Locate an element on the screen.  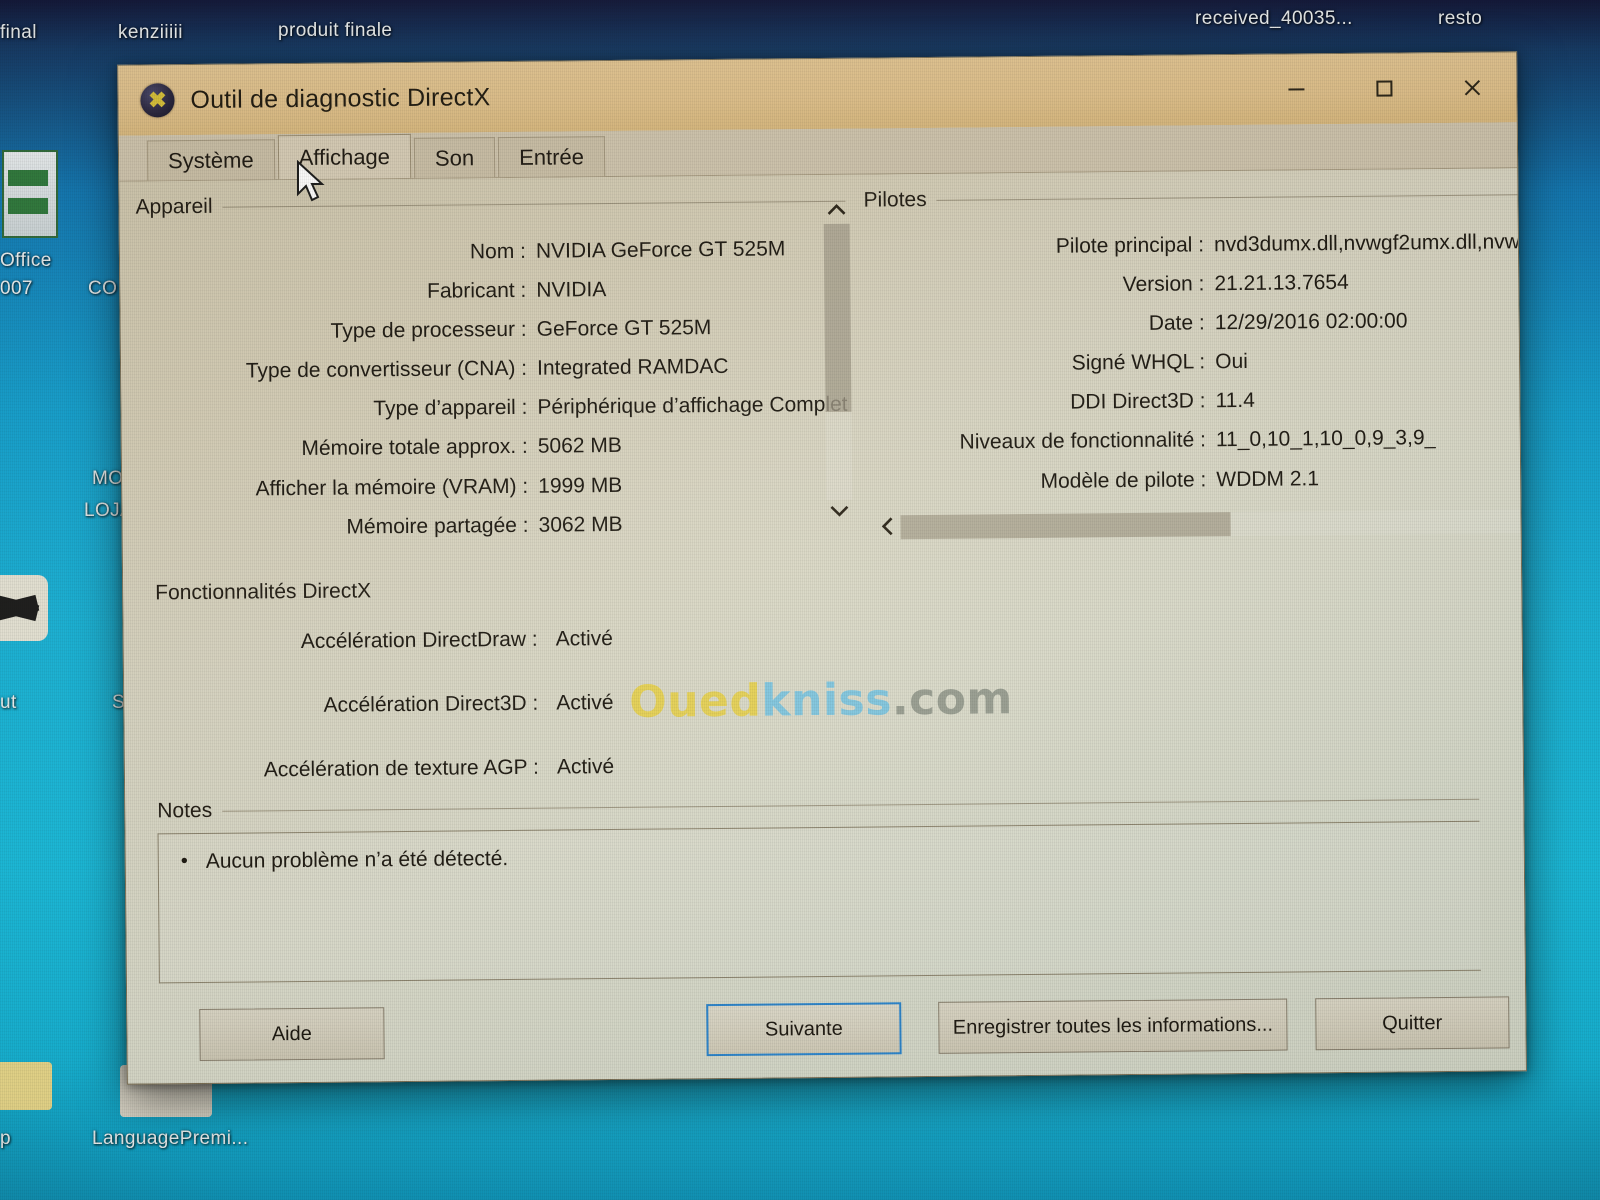
notes-box: • Aucun problème n’a été détecté. is located at coordinates (819, 902).